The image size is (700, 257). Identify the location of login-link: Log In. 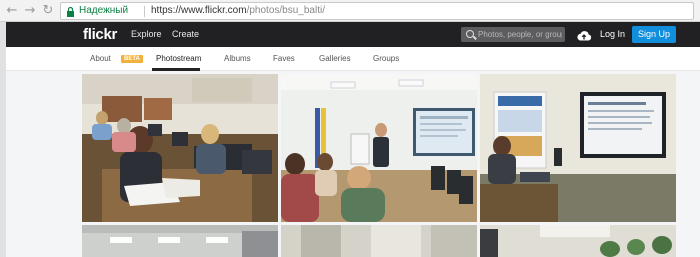
(612, 34).